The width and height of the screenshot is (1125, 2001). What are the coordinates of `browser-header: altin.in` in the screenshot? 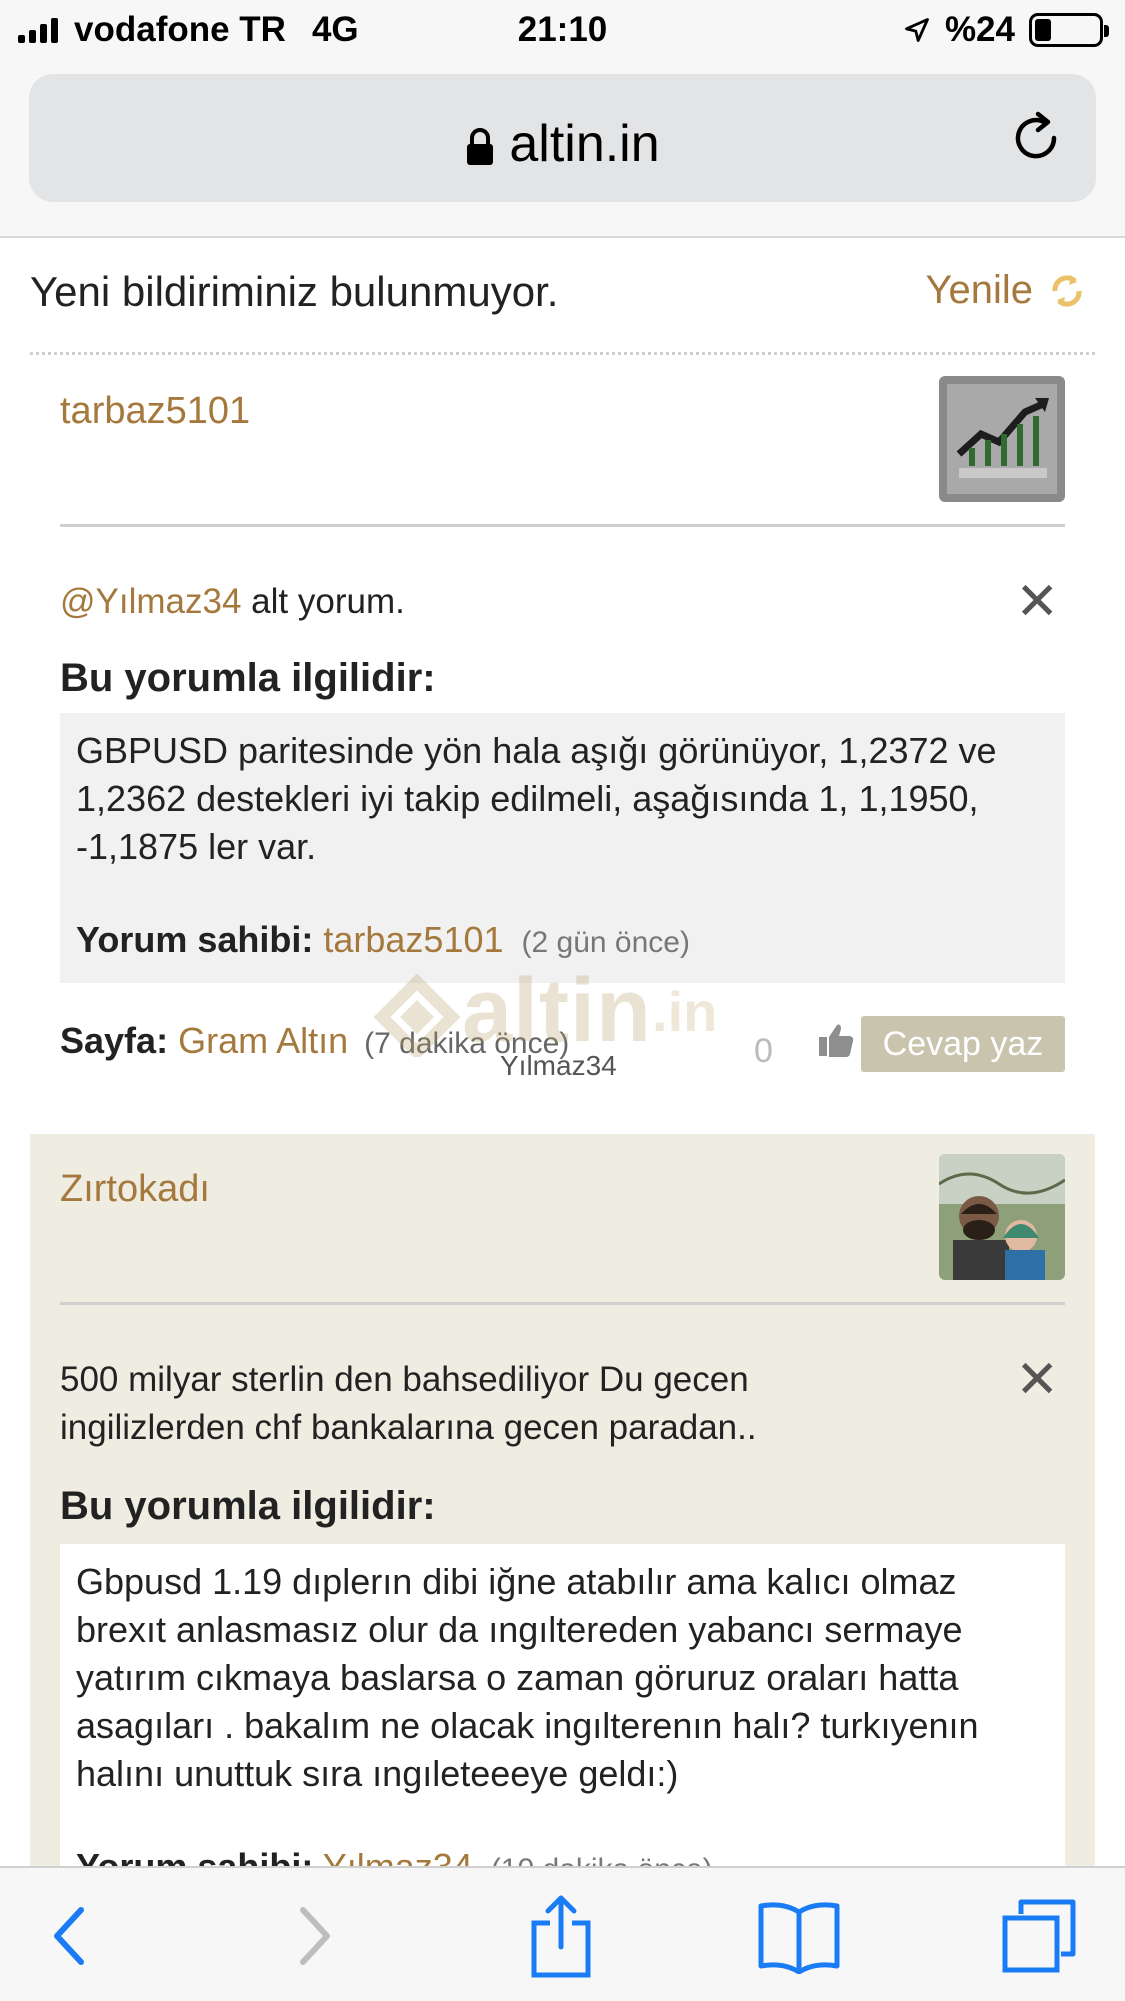 It's located at (562, 150).